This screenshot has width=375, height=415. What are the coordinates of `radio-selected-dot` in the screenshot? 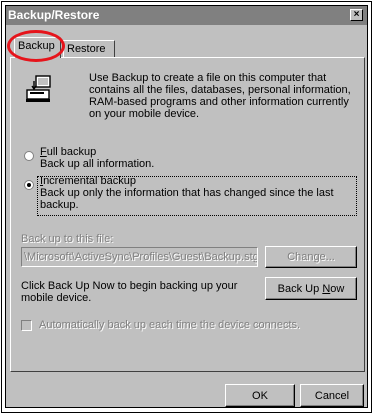 It's located at (29, 185).